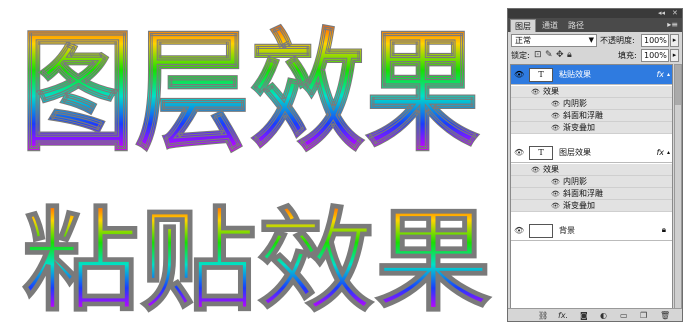 Image resolution: width=695 pixels, height=329 pixels. I want to click on panel-menu-icon: ▸≡, so click(672, 24).